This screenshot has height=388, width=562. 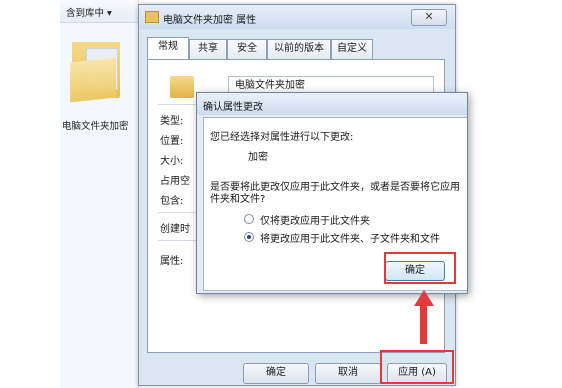 What do you see at coordinates (210, 20) in the screenshot?
I see `properties-title: 电脑文件夹加密 属性` at bounding box center [210, 20].